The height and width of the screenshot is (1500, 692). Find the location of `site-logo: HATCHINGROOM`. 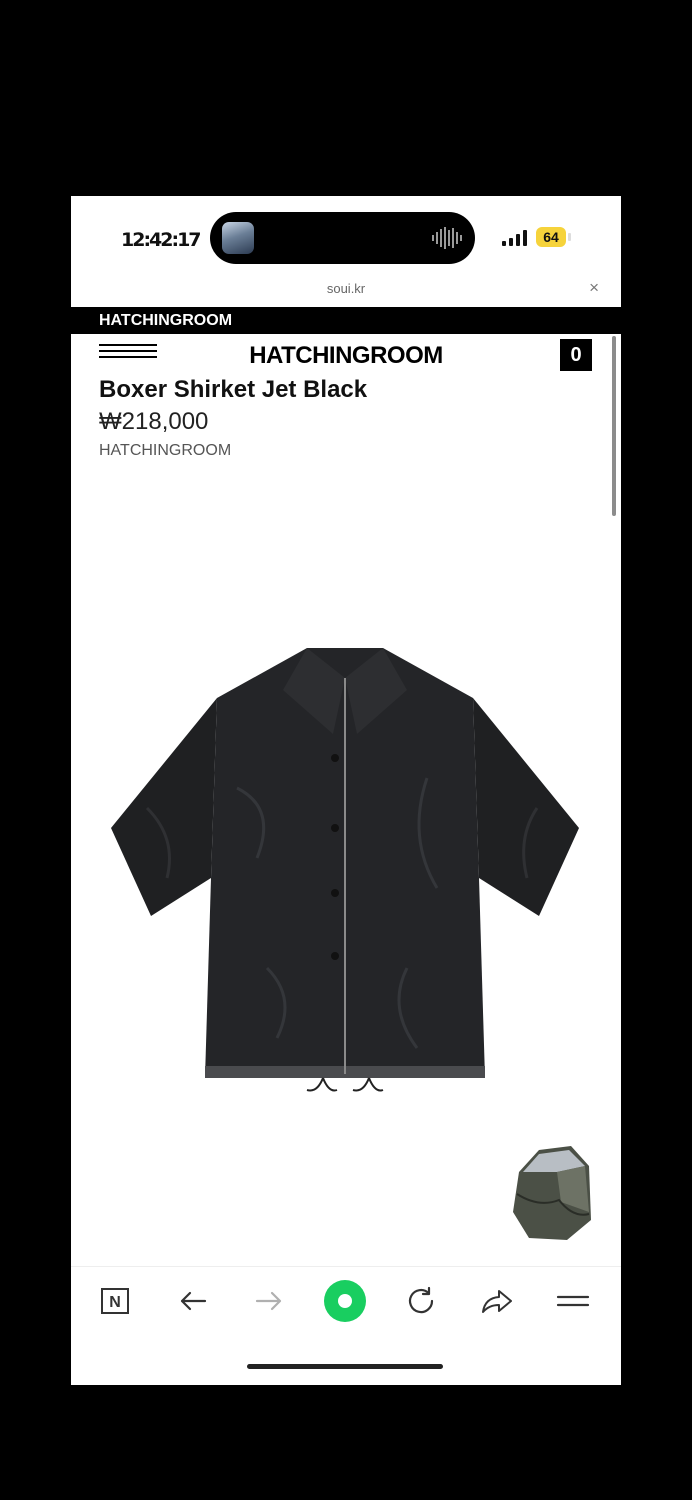

site-logo: HATCHINGROOM is located at coordinates (346, 356).